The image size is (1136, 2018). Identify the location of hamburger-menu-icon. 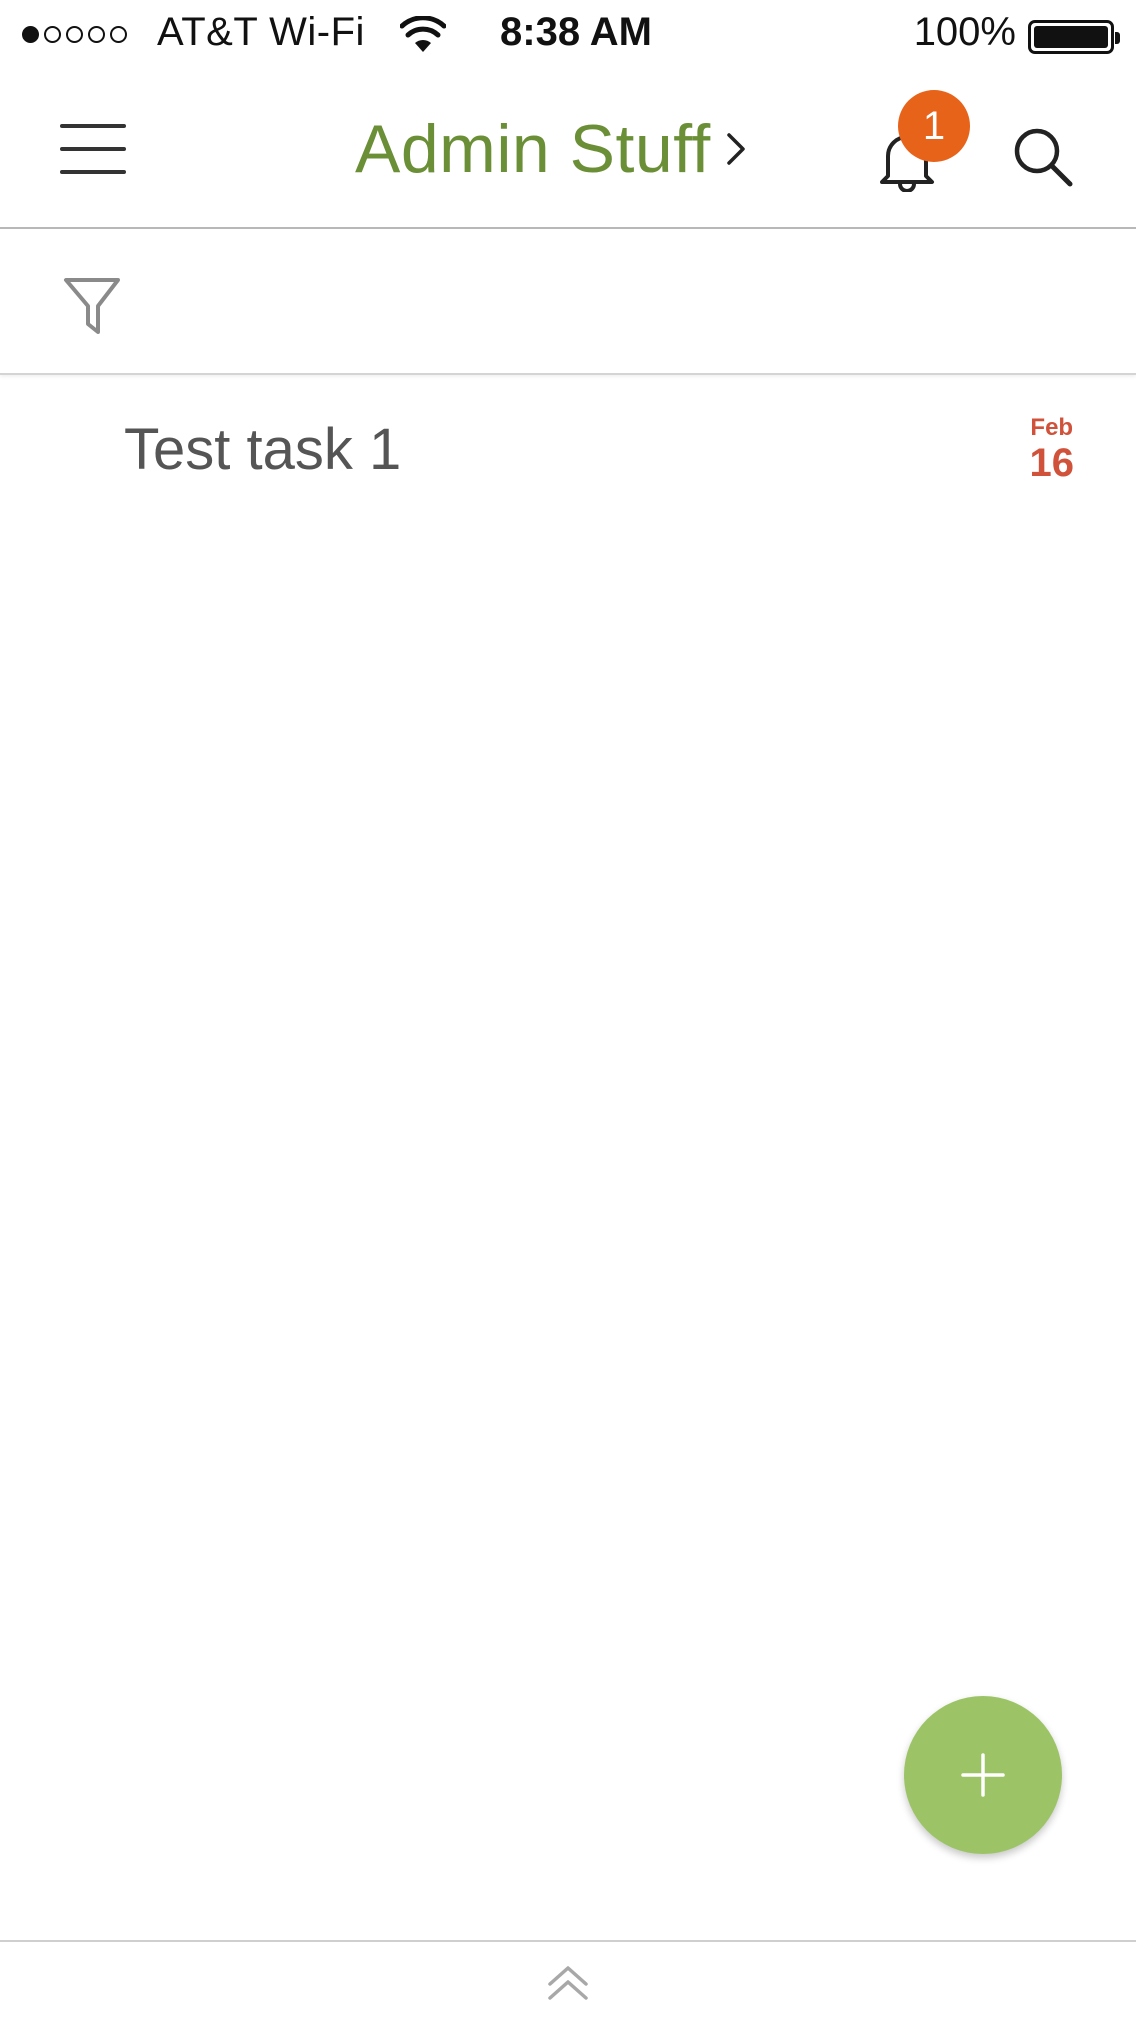
(93, 149).